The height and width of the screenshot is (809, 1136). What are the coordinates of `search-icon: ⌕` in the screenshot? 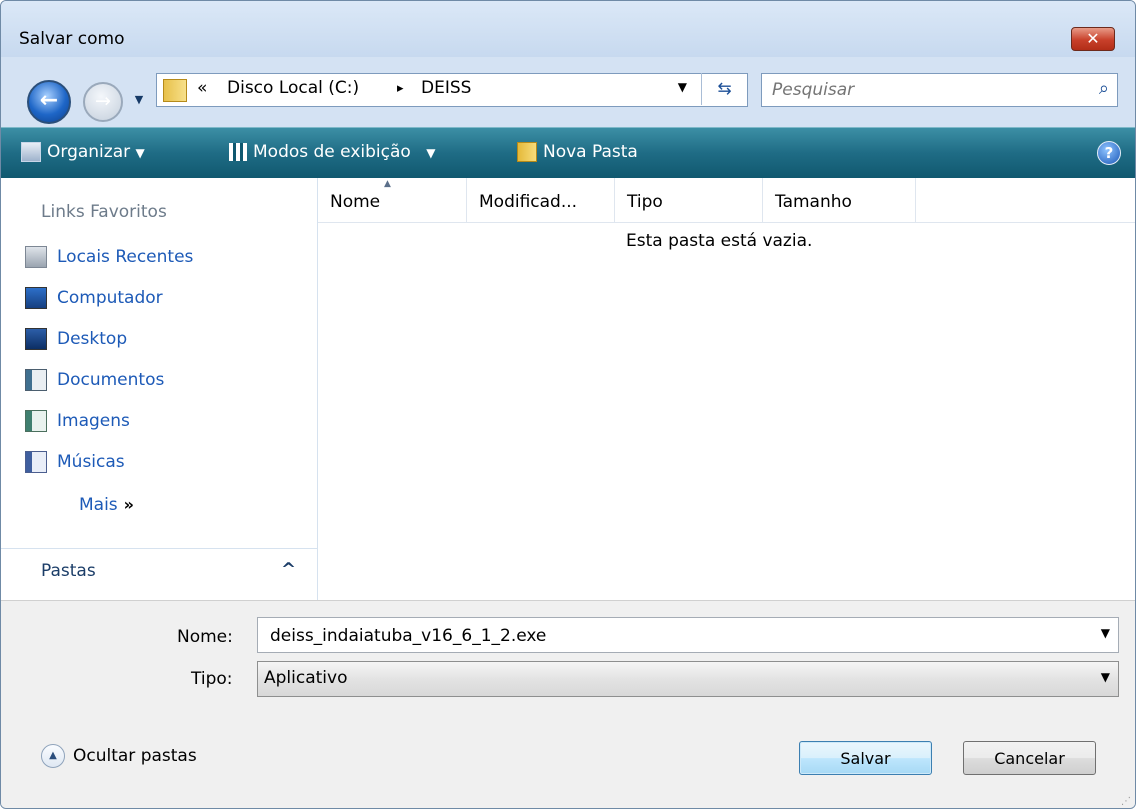 It's located at (1104, 88).